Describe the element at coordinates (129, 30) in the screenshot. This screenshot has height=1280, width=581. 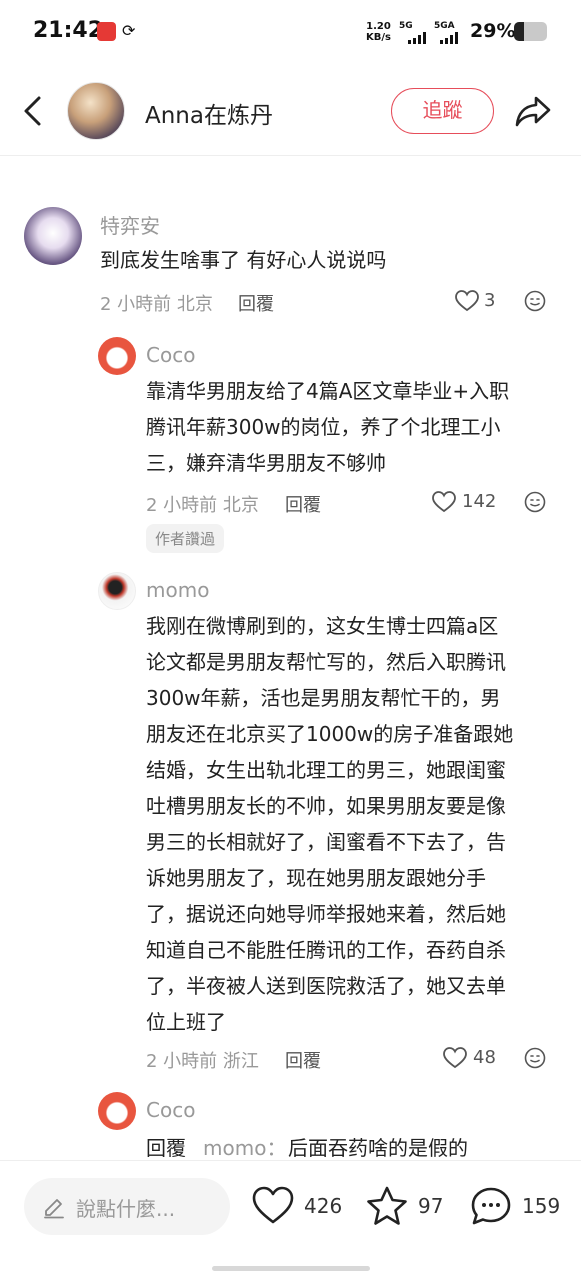
I see `sync-icon: ⟳` at that location.